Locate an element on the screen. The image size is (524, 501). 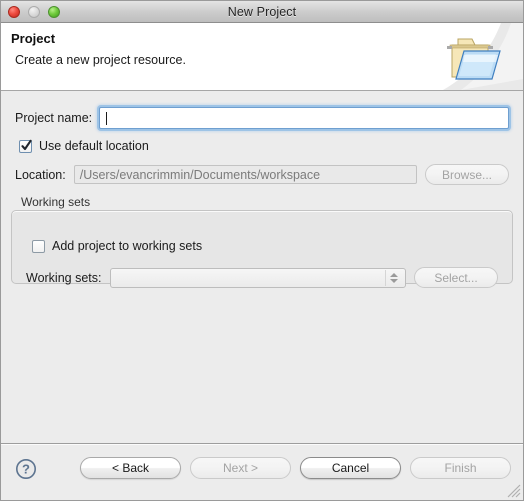
project-name-row: Project name: is located at coordinates (262, 118).